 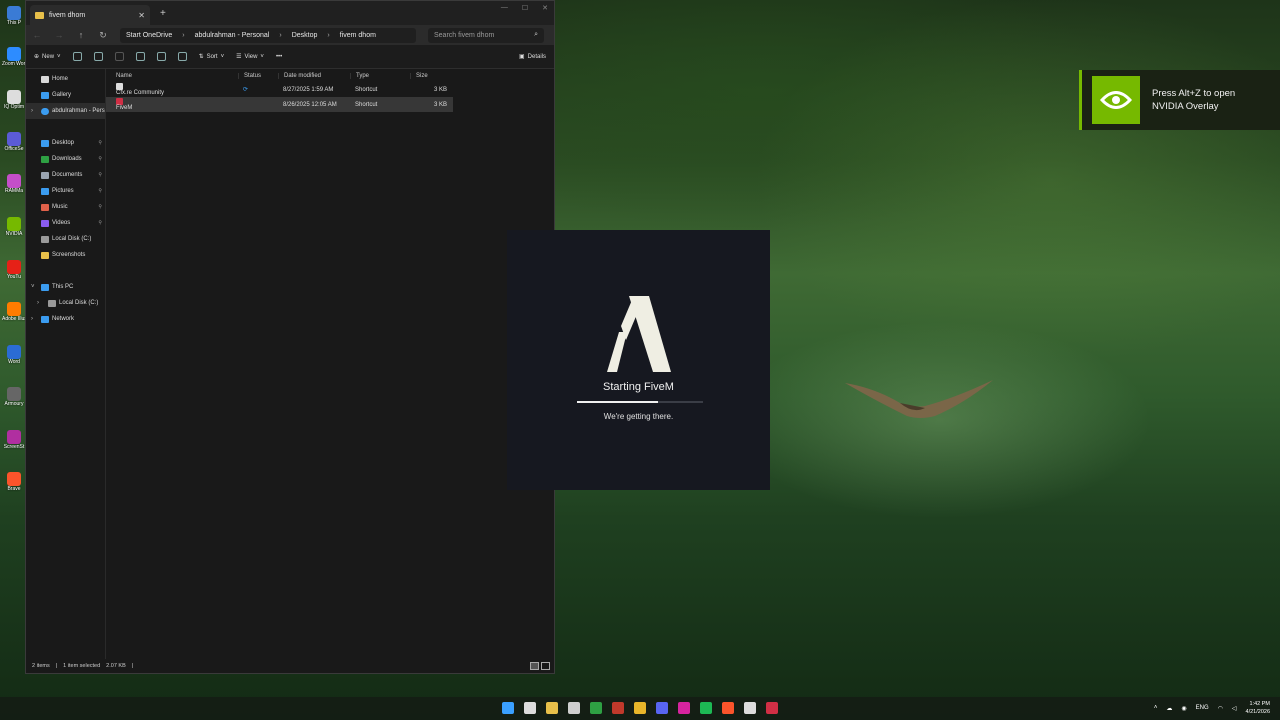 What do you see at coordinates (14, 479) in the screenshot?
I see `app-icon` at bounding box center [14, 479].